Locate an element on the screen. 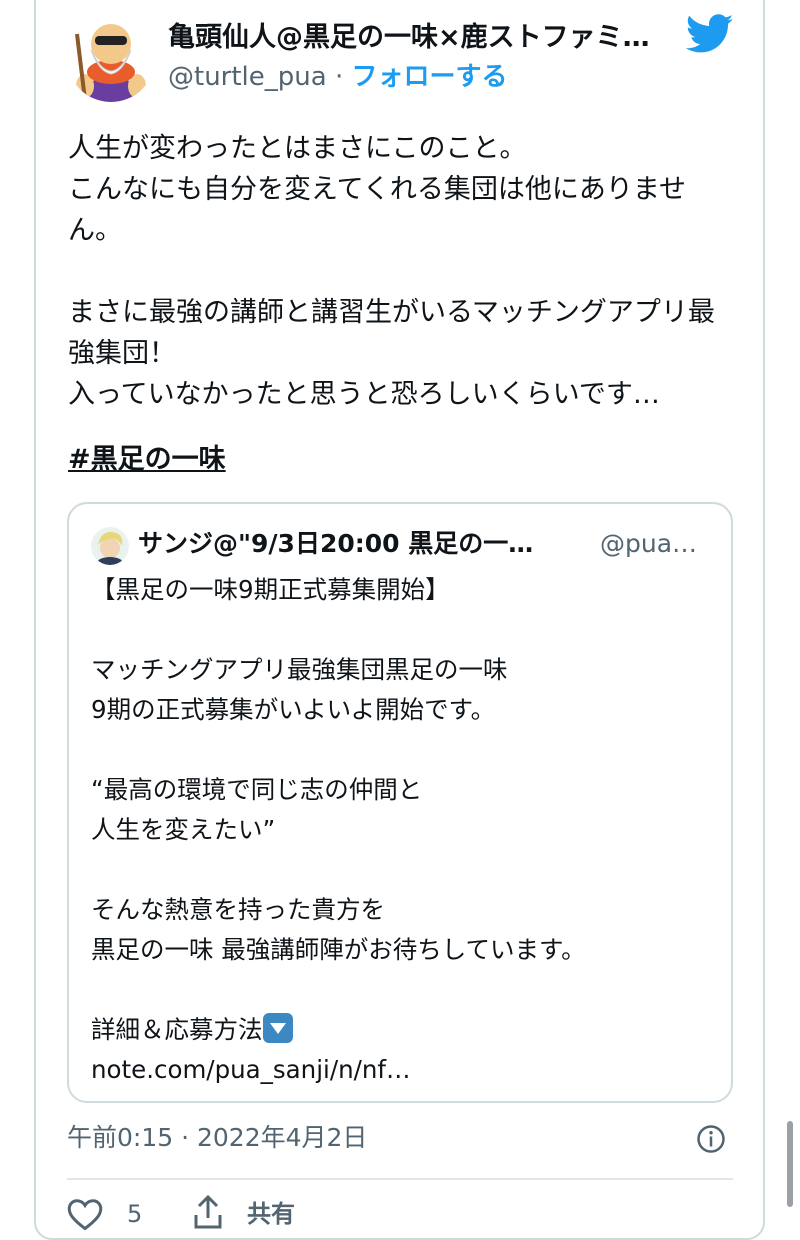 The width and height of the screenshot is (800, 1240). scrollbar is located at coordinates (790, 1164).